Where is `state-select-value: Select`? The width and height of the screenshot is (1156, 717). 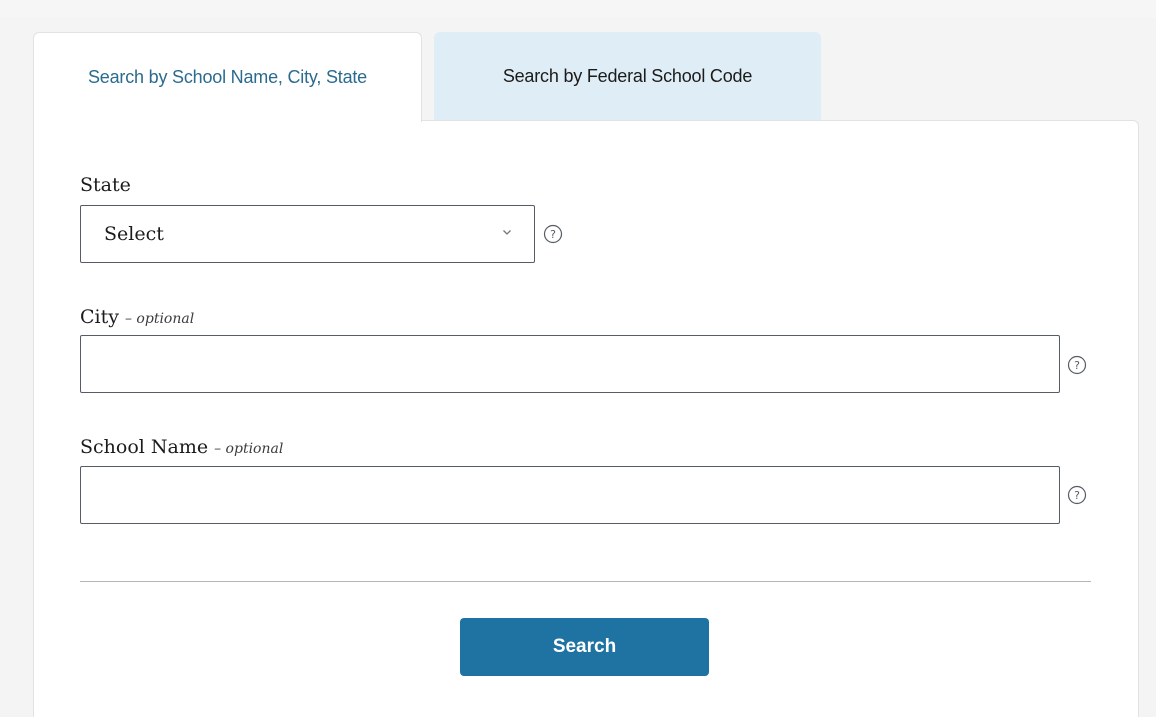 state-select-value: Select is located at coordinates (134, 234).